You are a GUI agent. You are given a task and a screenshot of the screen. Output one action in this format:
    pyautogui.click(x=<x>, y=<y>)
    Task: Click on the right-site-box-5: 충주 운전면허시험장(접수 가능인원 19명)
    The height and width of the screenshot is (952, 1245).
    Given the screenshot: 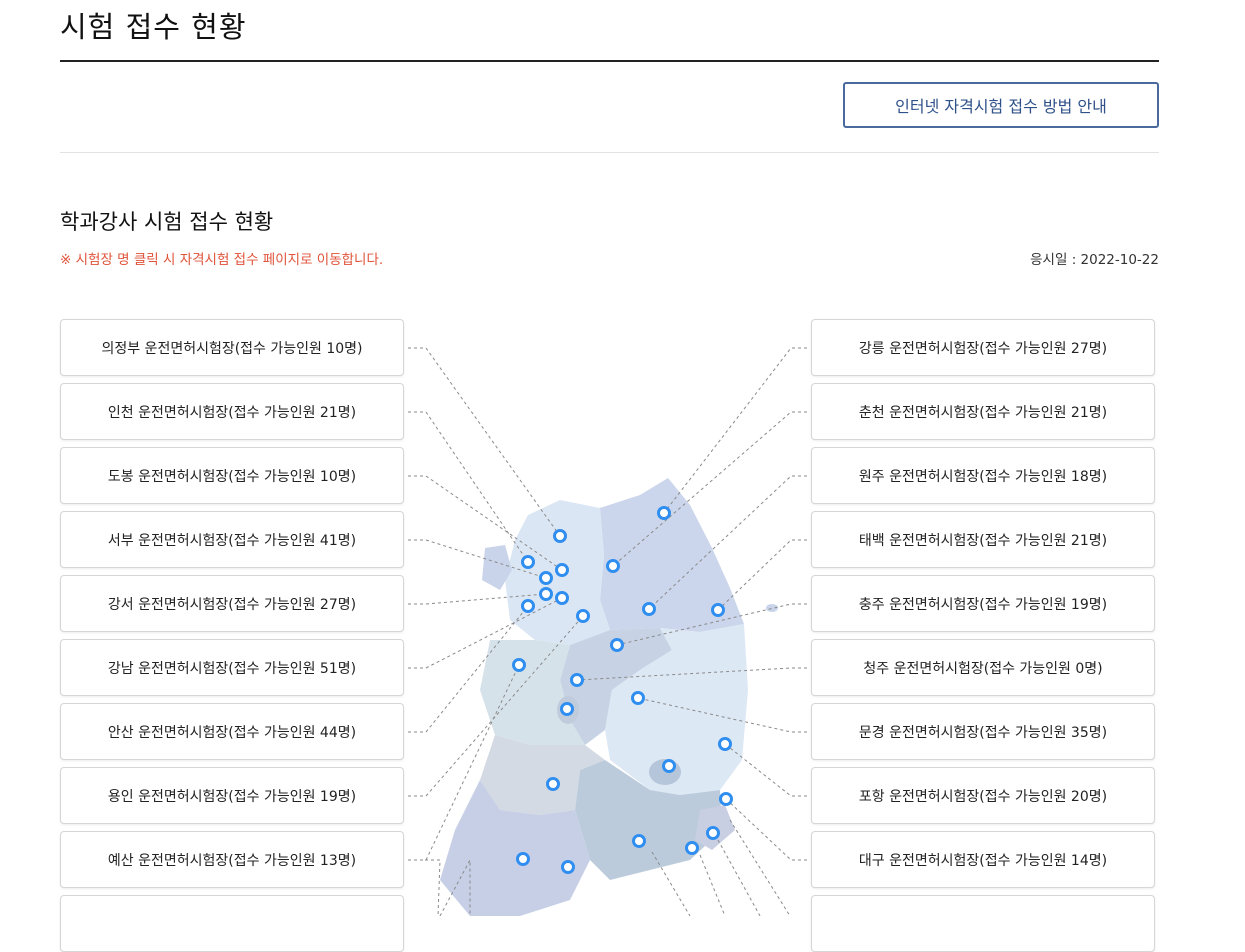 What is the action you would take?
    pyautogui.click(x=983, y=603)
    